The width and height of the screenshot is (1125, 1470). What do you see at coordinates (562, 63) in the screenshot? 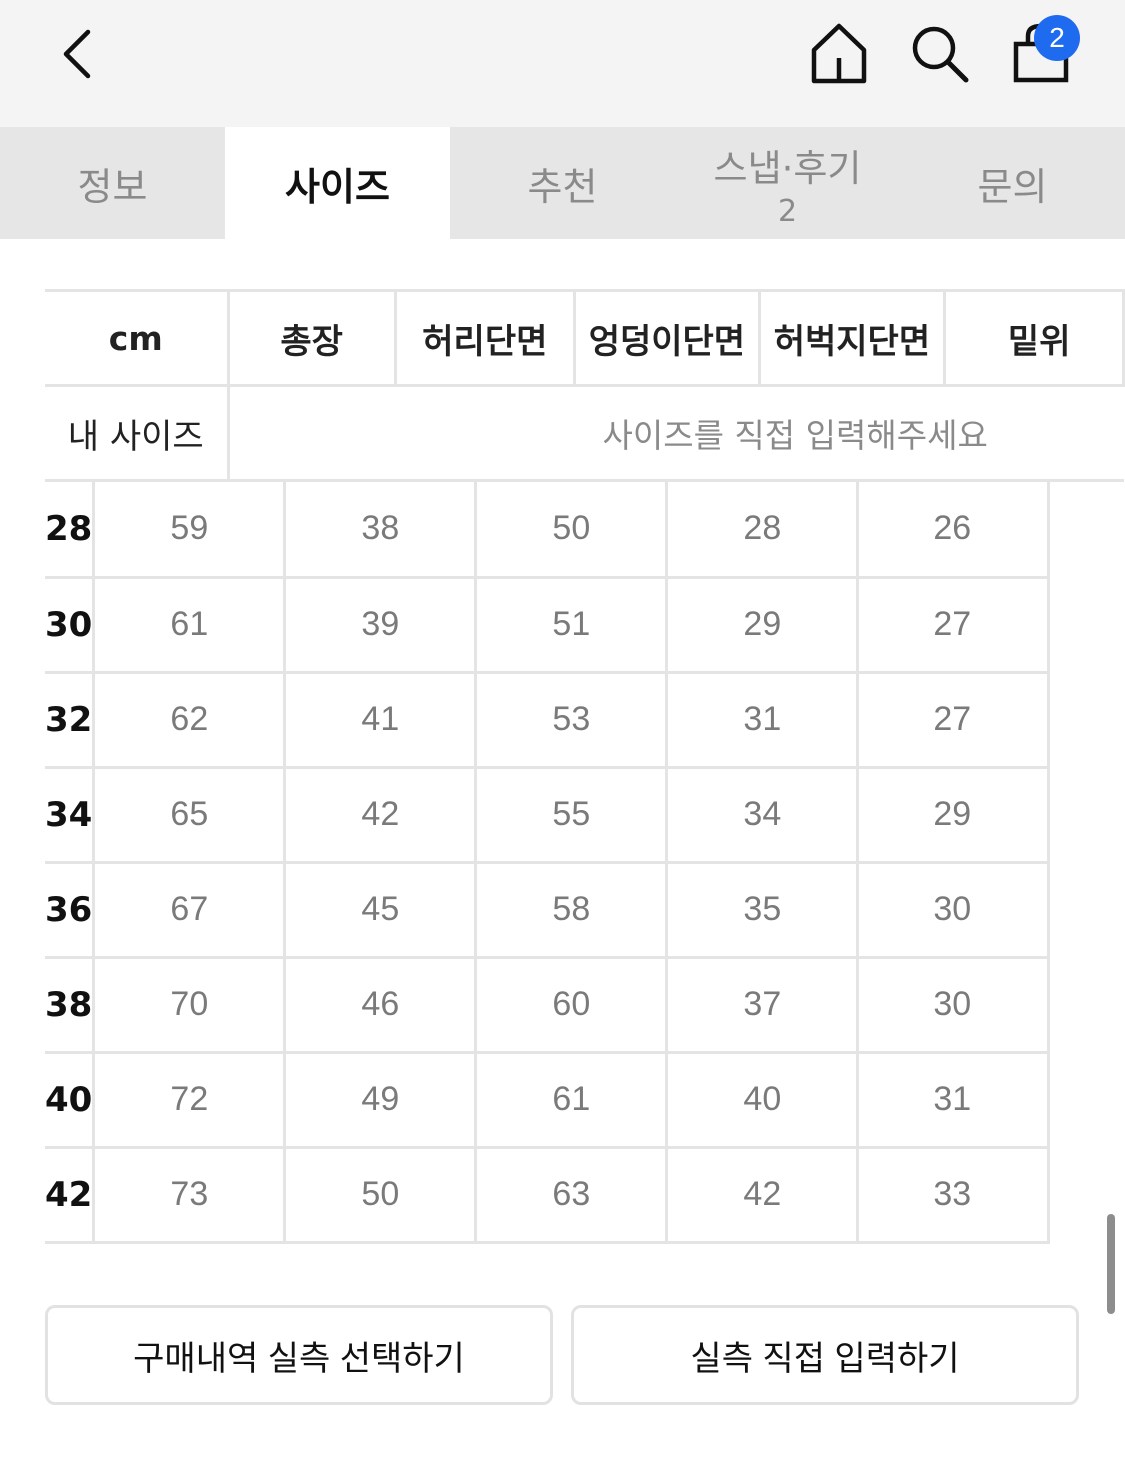
I see `top-bar: 2` at bounding box center [562, 63].